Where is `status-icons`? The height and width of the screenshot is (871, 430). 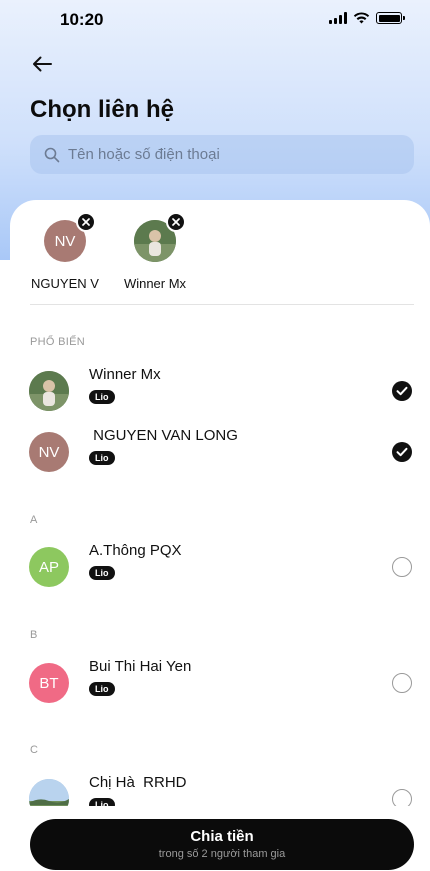
status-icons is located at coordinates (367, 18).